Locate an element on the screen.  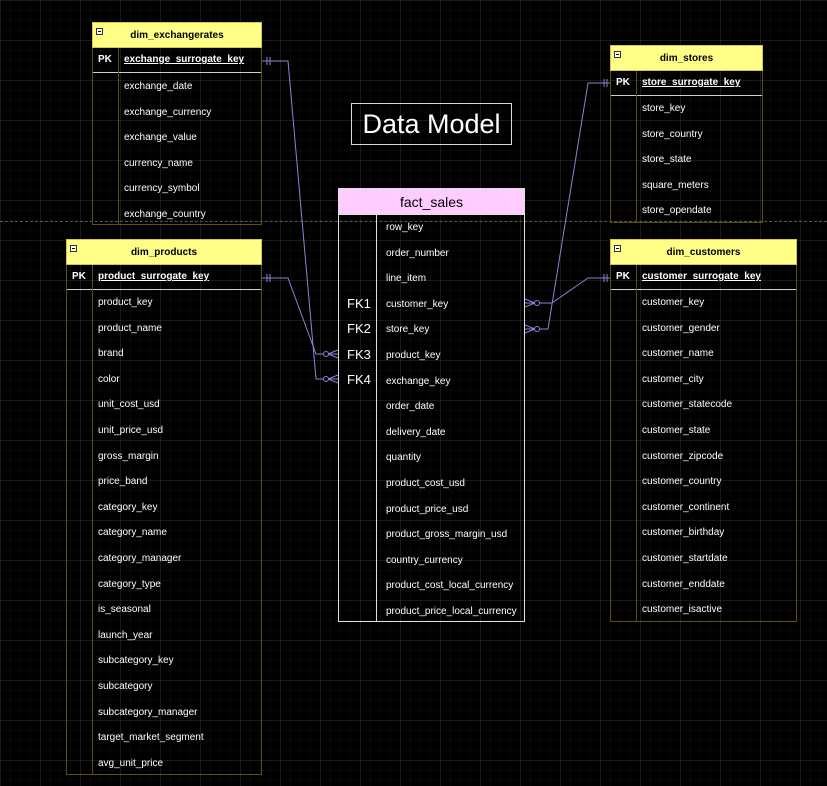
optional-marker-fk1 is located at coordinates (537, 303).